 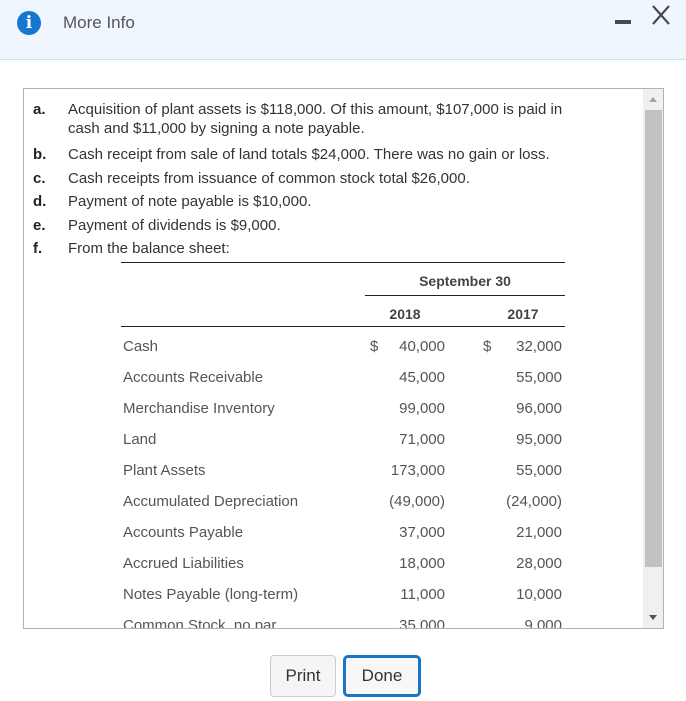 What do you see at coordinates (39, 225) in the screenshot?
I see `item-marker: e.` at bounding box center [39, 225].